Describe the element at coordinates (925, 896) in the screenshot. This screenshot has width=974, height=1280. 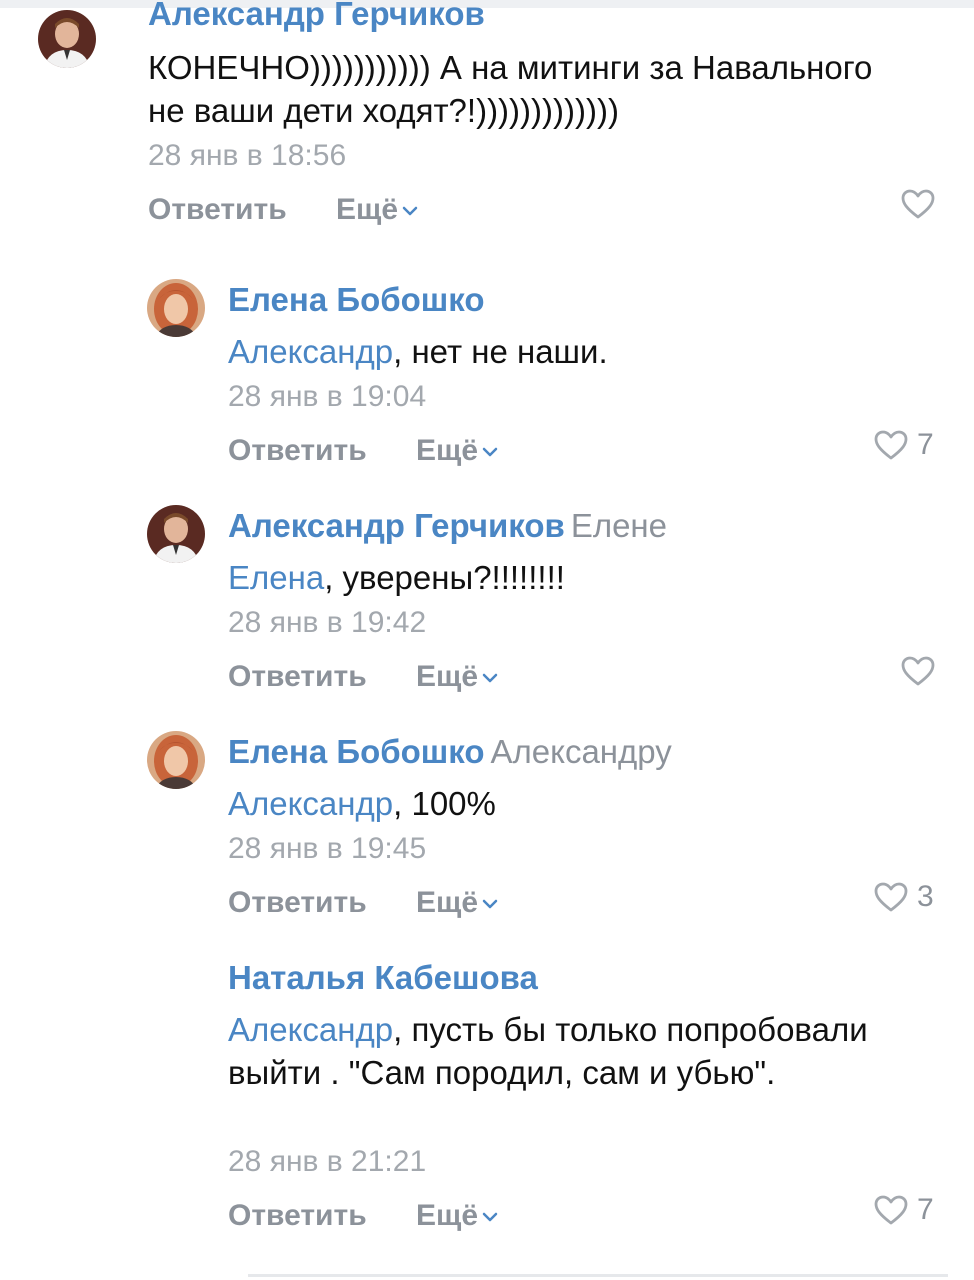
I see `like-count: 3` at that location.